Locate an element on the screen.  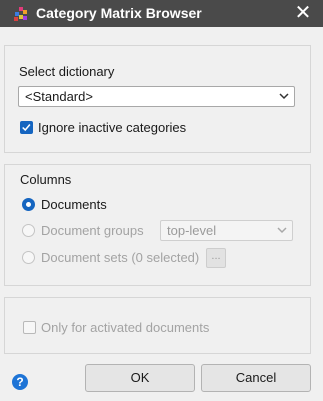
close-button: ✕ is located at coordinates (303, 13).